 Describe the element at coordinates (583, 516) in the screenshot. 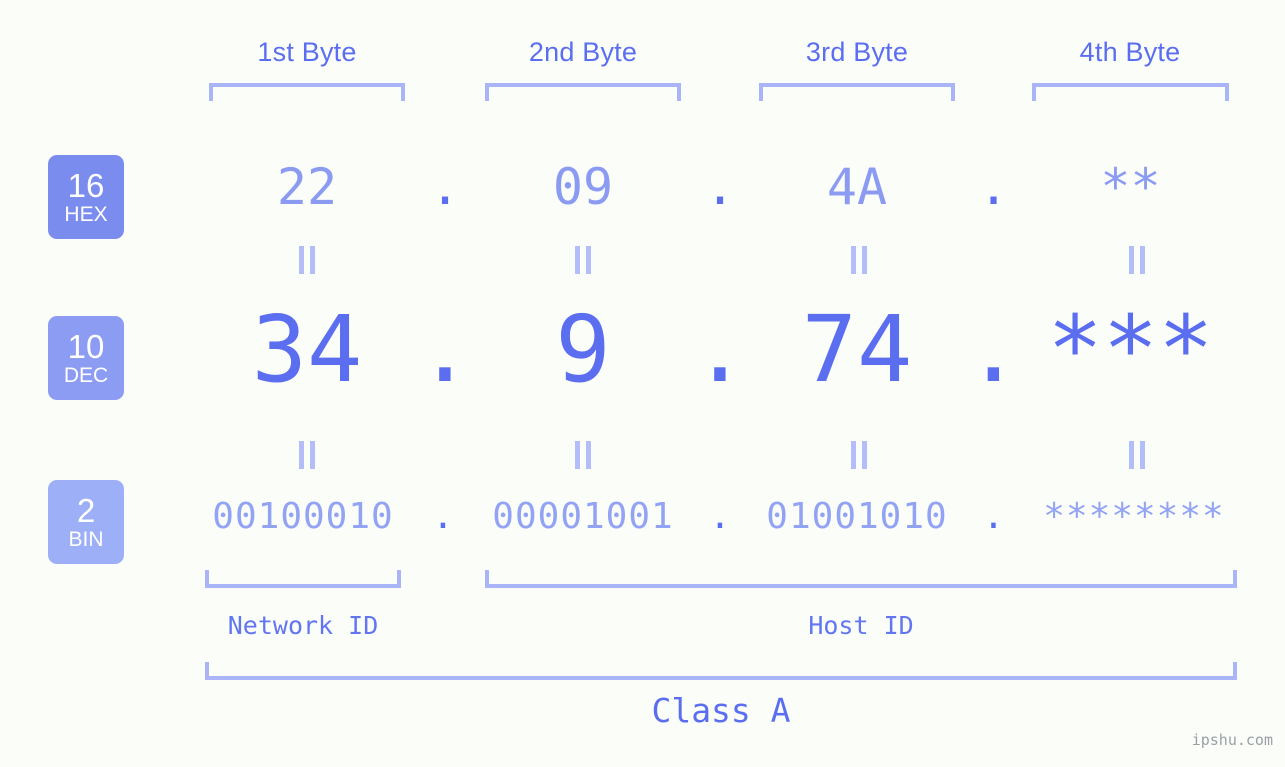

I see `bin-byte-2: 00001001` at that location.